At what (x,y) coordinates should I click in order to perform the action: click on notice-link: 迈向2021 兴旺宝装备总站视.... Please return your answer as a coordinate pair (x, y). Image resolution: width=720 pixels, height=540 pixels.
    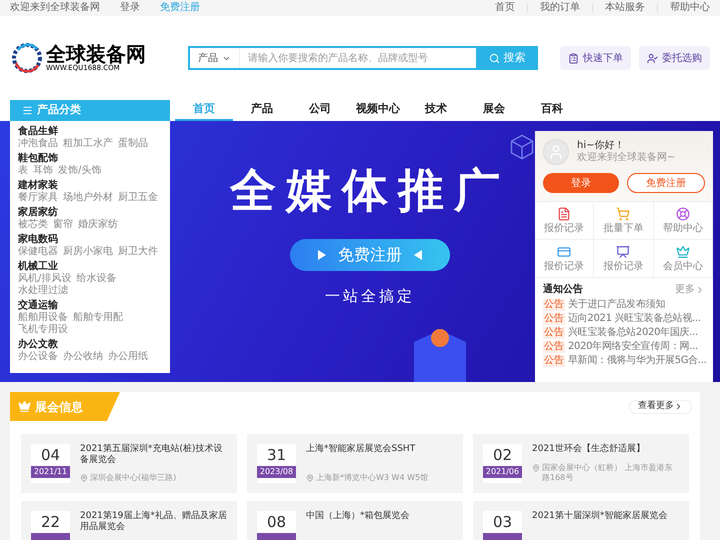
    Looking at the image, I should click on (634, 319).